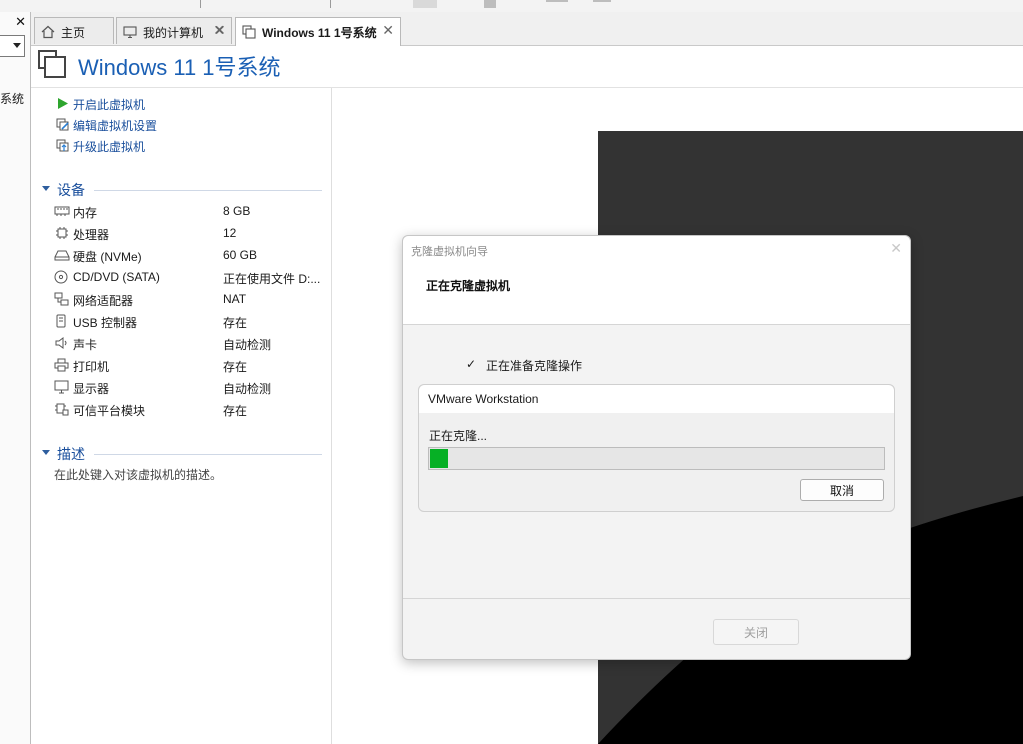  Describe the element at coordinates (62, 409) in the screenshot. I see `tpm-icon` at that location.